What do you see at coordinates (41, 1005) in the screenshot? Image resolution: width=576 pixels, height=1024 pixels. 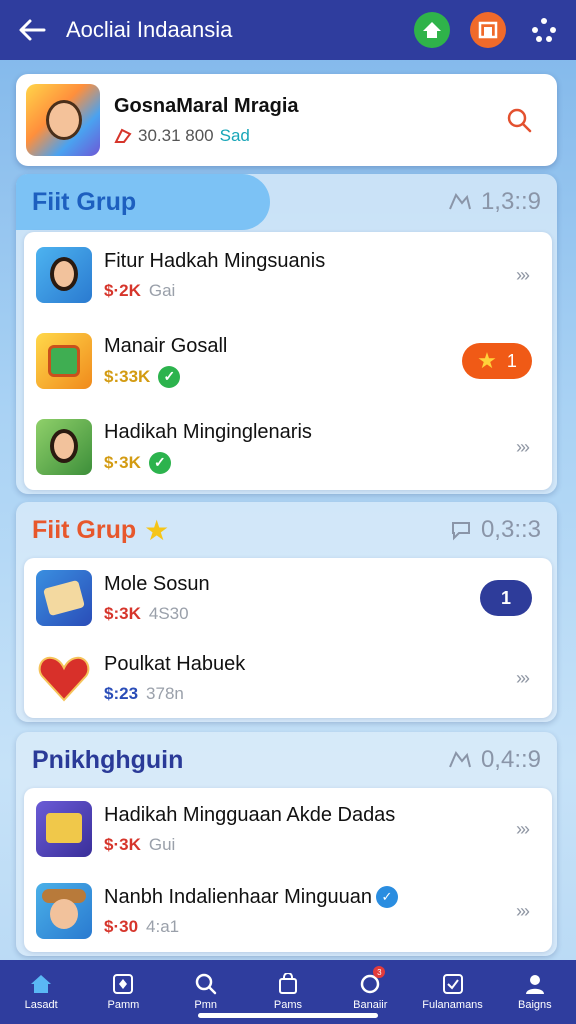 I see `nav-label: Lasadt` at bounding box center [41, 1005].